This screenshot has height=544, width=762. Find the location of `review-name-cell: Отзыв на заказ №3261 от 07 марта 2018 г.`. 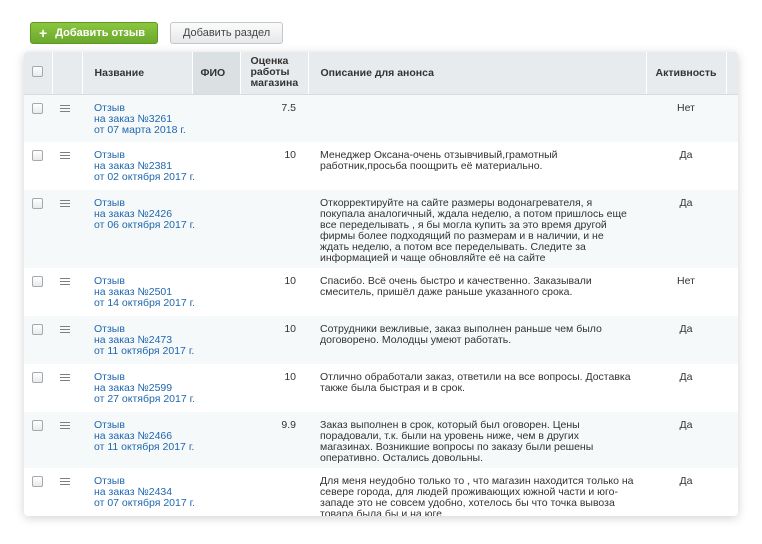

review-name-cell: Отзыв на заказ №3261 от 07 марта 2018 г. is located at coordinates (137, 118).